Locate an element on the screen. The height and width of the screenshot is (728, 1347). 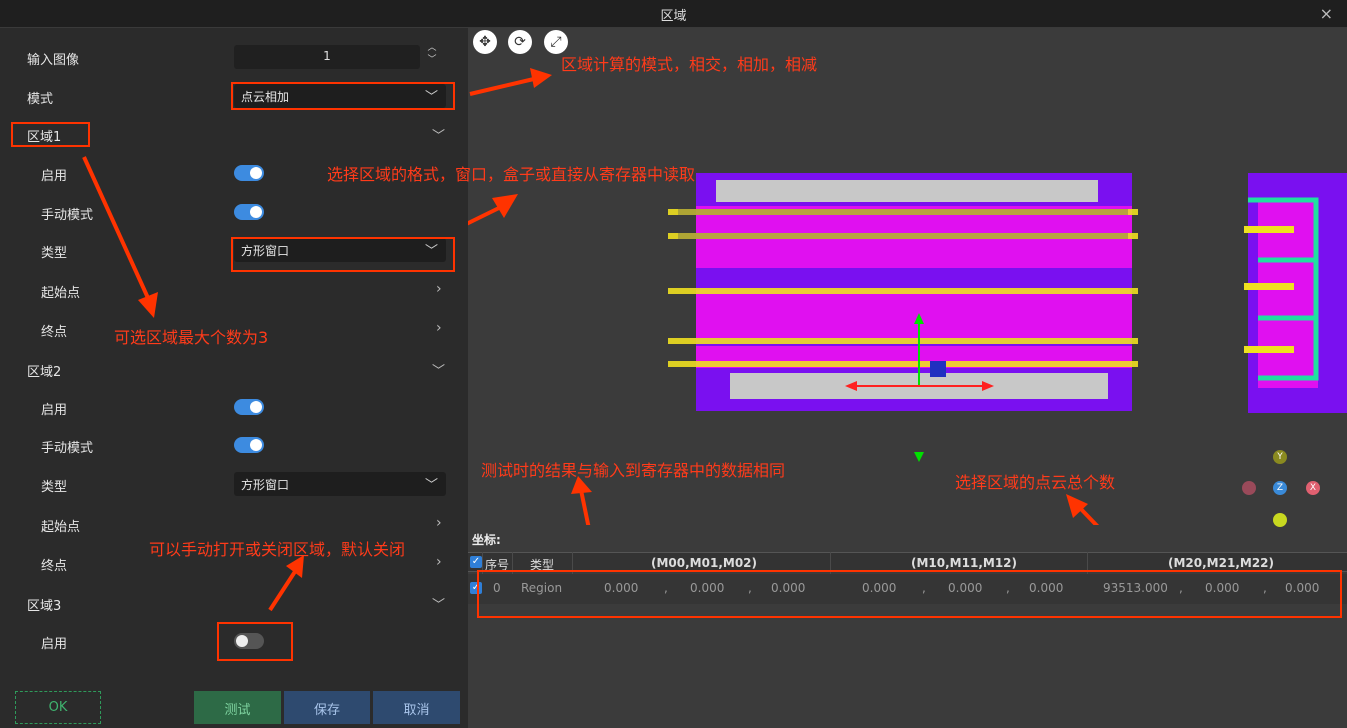
neg-x-axis-indicator is located at coordinates (1249, 488).